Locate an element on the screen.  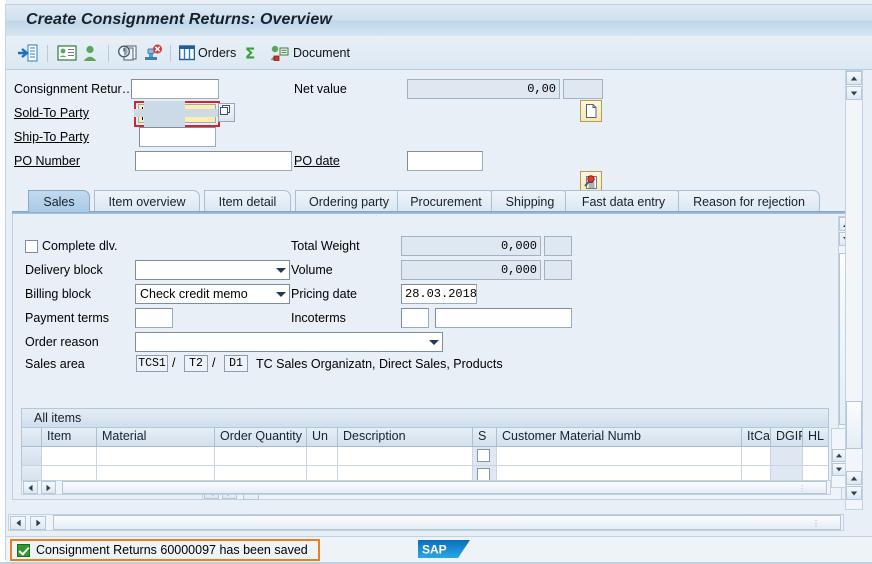
card-list-icon is located at coordinates (67, 53).